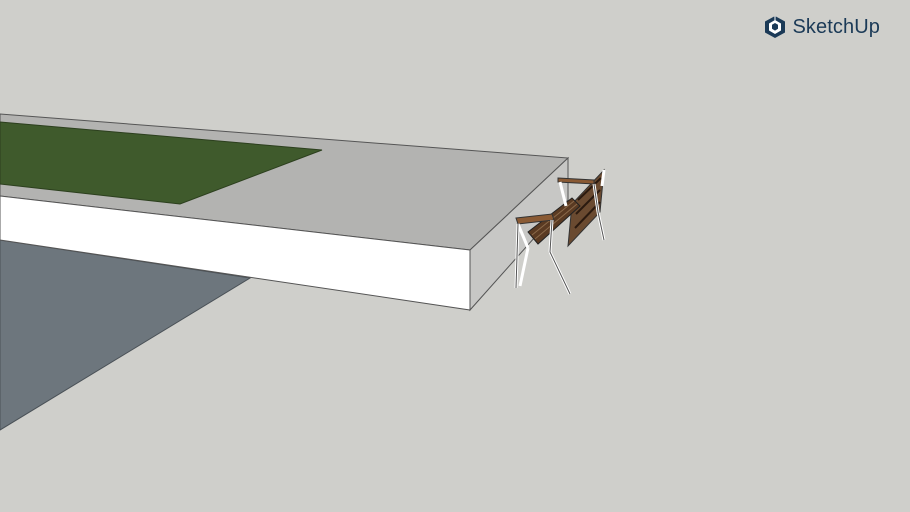 This screenshot has height=512, width=910. Describe the element at coordinates (775, 27) in the screenshot. I see `sketchup-logo-icon` at that location.